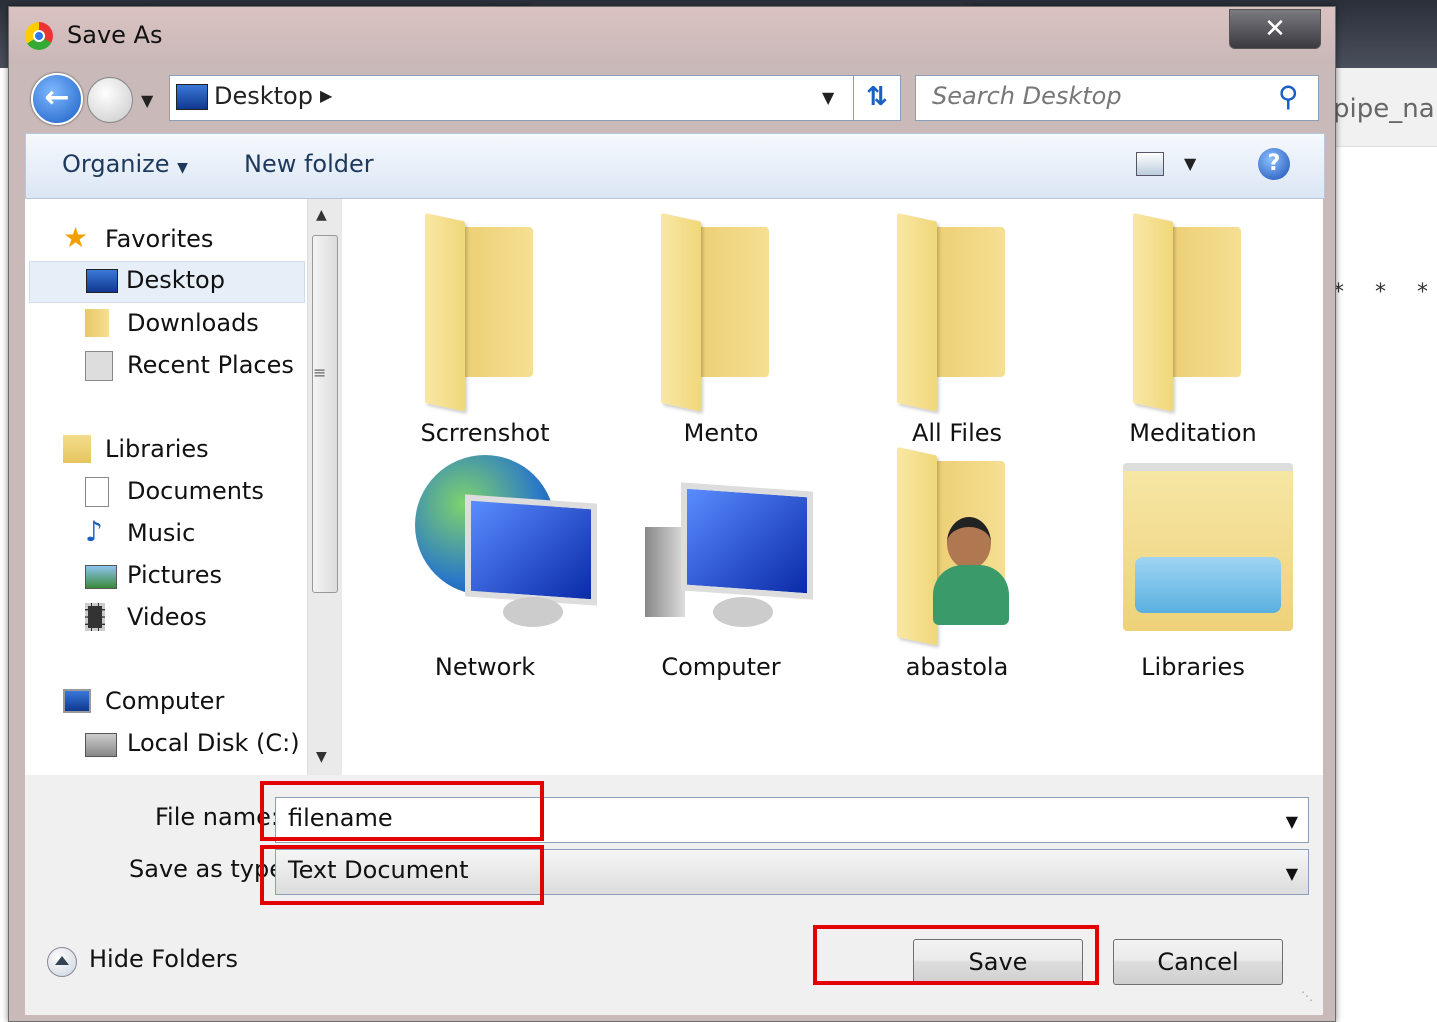  What do you see at coordinates (485, 667) in the screenshot?
I see `file-label: Network` at bounding box center [485, 667].